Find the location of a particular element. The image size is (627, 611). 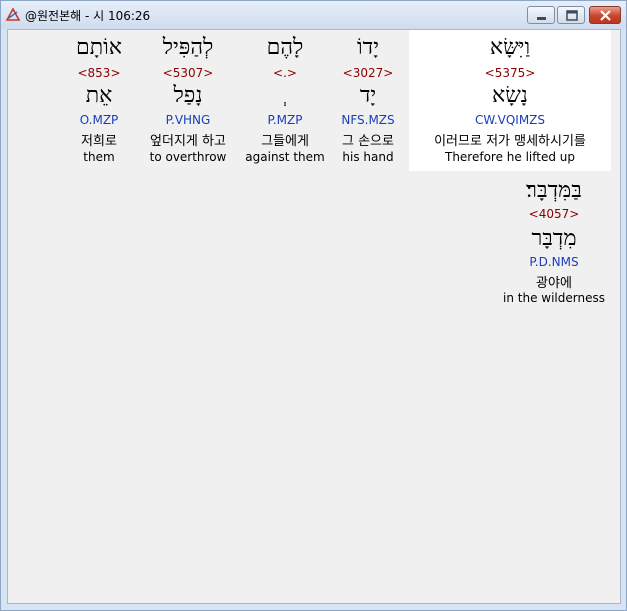

korean-translation: 광야에 is located at coordinates (554, 283).